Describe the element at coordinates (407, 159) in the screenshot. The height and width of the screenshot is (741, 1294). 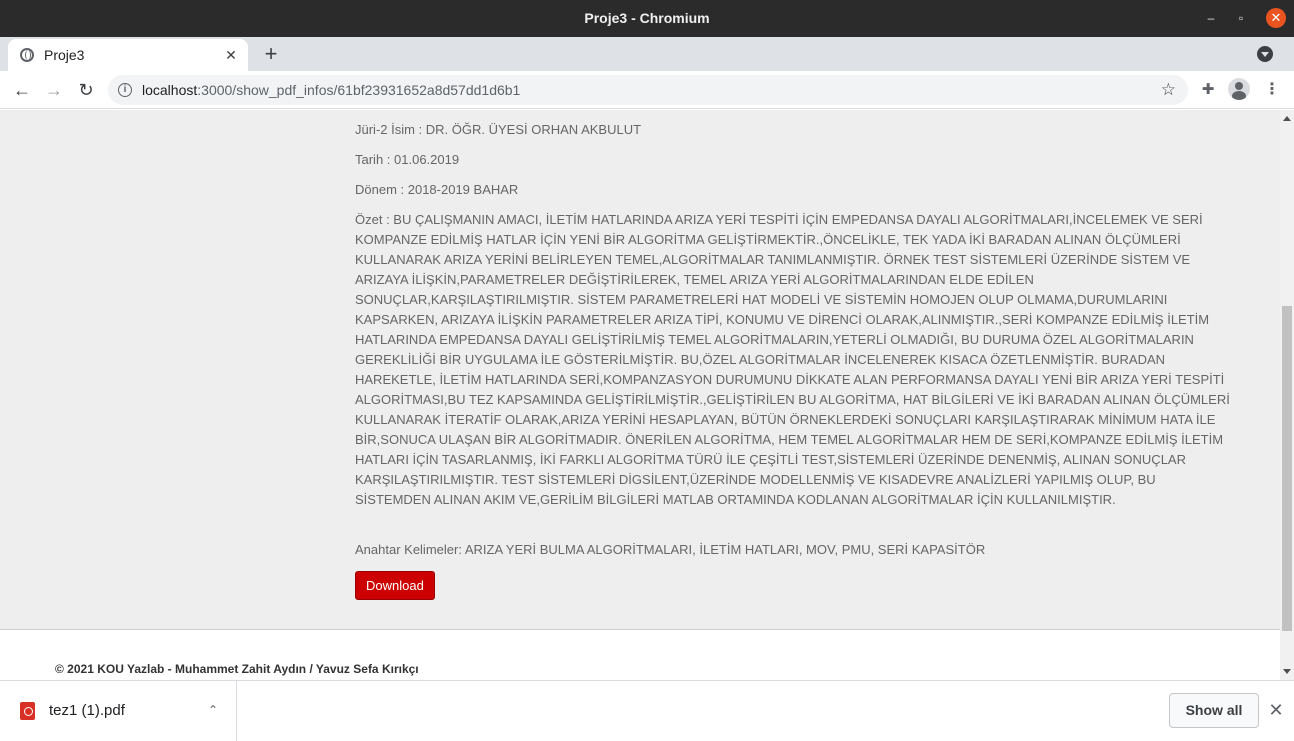
I see `date-field: Tarih : 01.06.2019` at that location.